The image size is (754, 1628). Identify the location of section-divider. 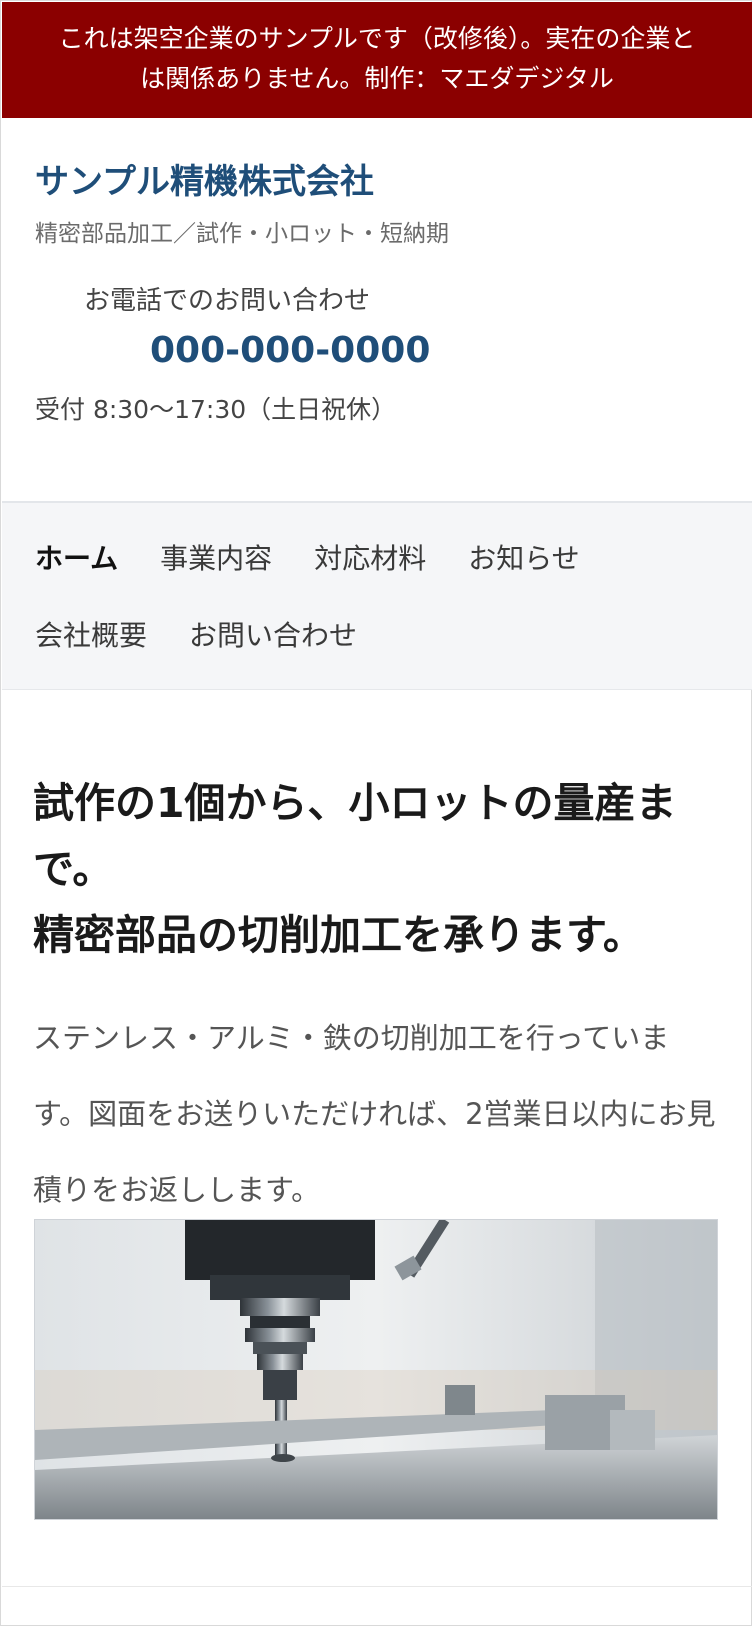
(377, 1586).